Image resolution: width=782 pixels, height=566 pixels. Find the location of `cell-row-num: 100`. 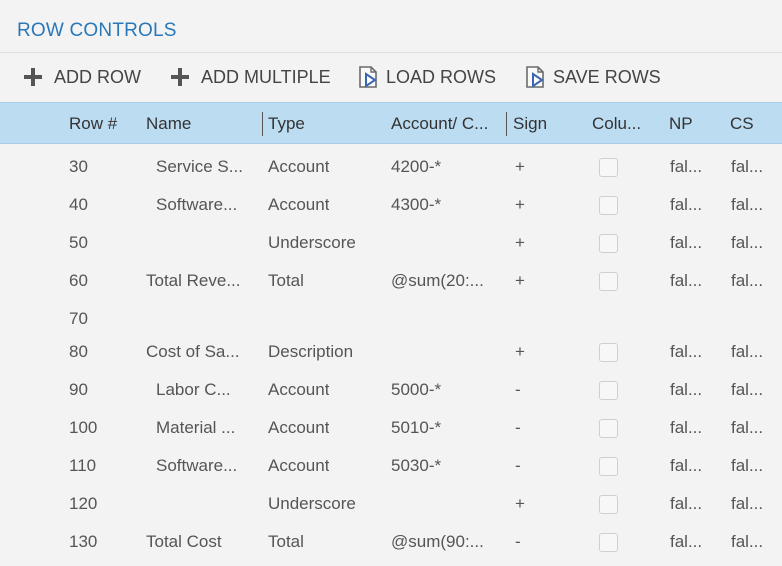

cell-row-num: 100 is located at coordinates (83, 427).